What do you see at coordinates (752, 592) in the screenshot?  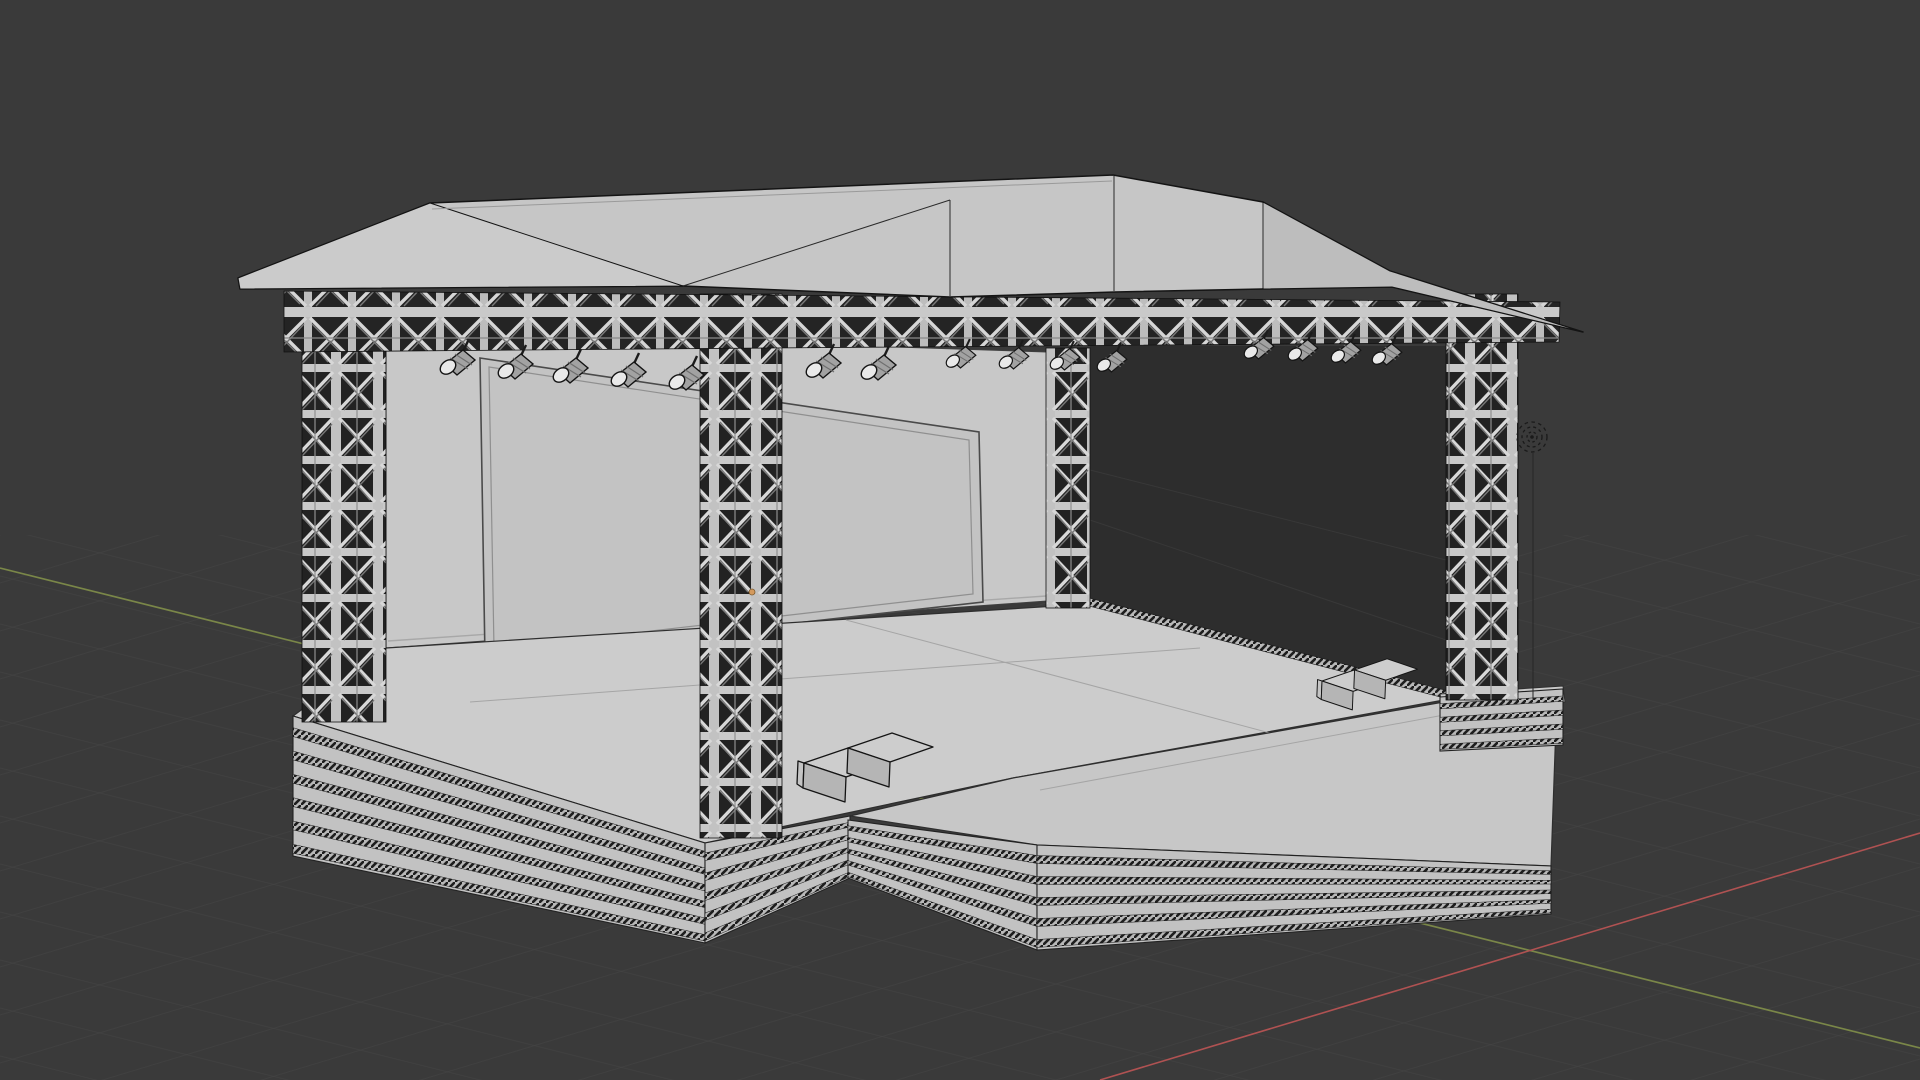 I see `object-origin-dot` at bounding box center [752, 592].